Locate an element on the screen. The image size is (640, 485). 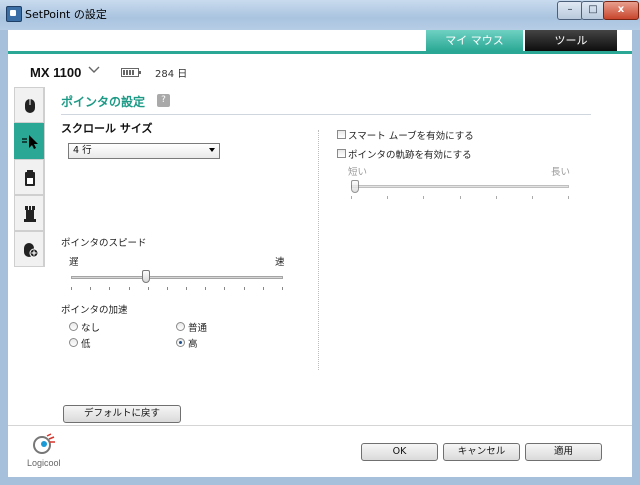
side-tab-game is located at coordinates (29, 213).